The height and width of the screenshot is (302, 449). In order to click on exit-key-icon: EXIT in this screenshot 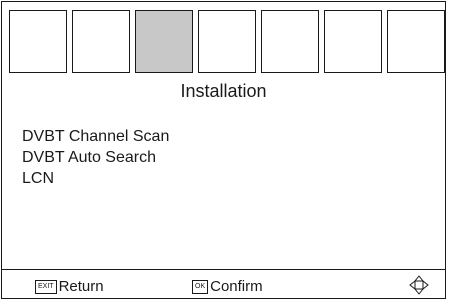, I will do `click(46, 286)`.